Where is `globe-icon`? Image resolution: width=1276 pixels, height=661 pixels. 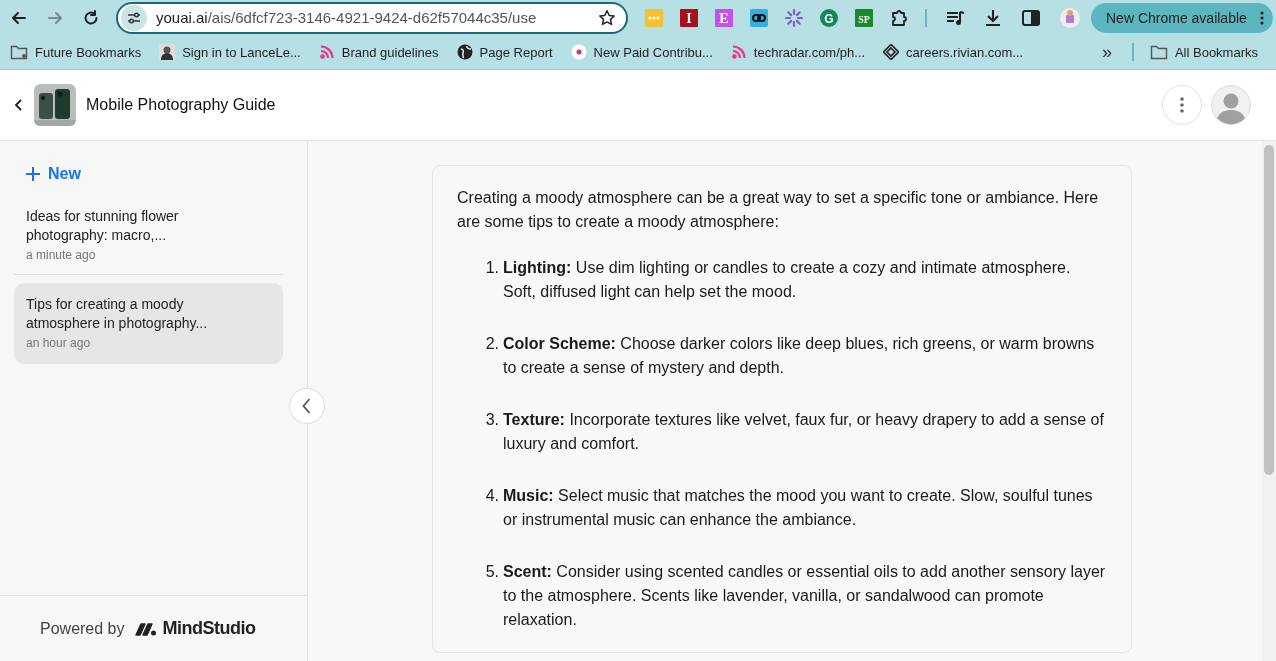 globe-icon is located at coordinates (464, 52).